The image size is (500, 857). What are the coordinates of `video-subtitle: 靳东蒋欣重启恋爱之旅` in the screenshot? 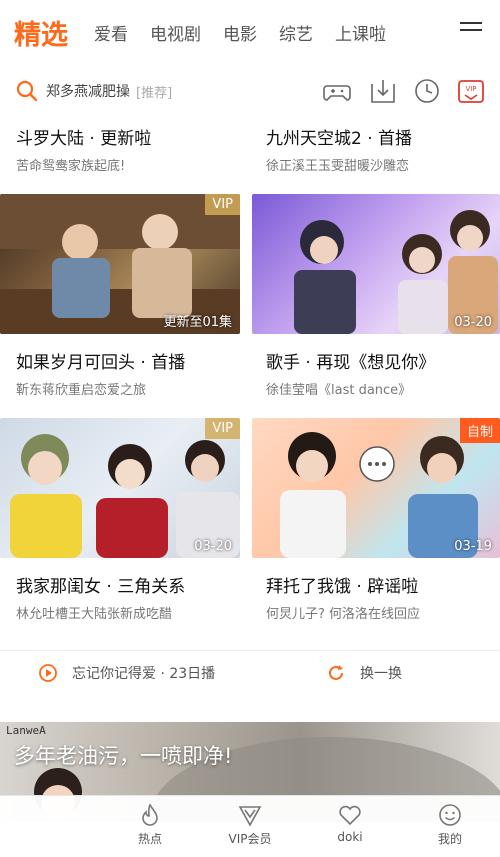 It's located at (81, 390).